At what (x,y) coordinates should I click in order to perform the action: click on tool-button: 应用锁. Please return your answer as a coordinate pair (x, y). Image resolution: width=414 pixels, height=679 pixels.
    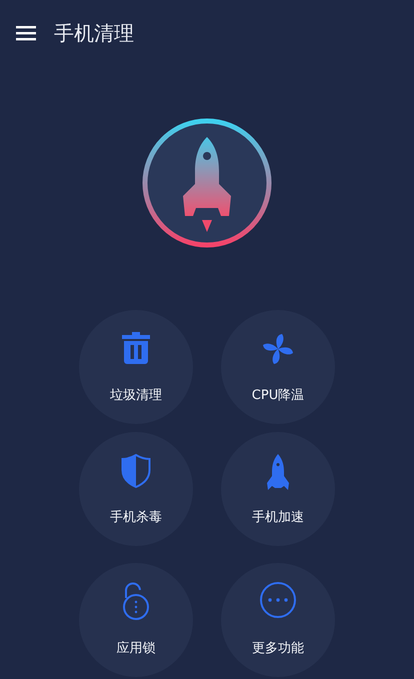
    Looking at the image, I should click on (136, 620).